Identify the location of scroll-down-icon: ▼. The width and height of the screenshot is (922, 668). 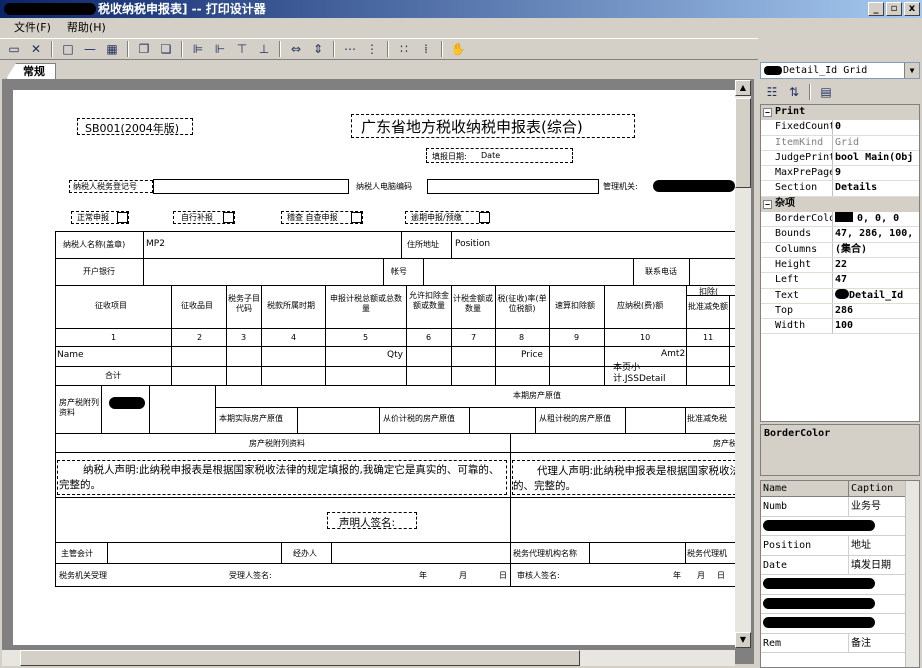
(743, 640).